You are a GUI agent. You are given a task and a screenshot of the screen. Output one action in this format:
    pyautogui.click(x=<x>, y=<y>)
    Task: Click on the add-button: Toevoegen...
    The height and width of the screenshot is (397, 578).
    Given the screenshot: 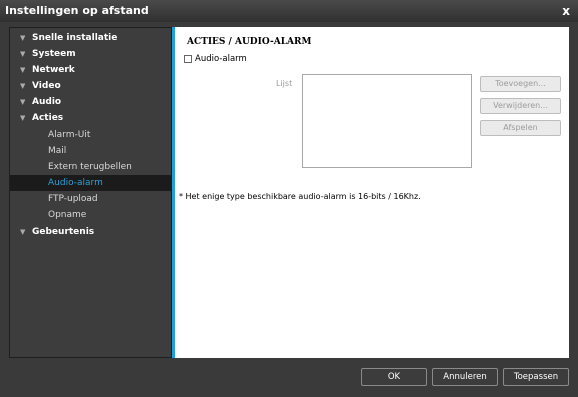 What is the action you would take?
    pyautogui.click(x=520, y=84)
    